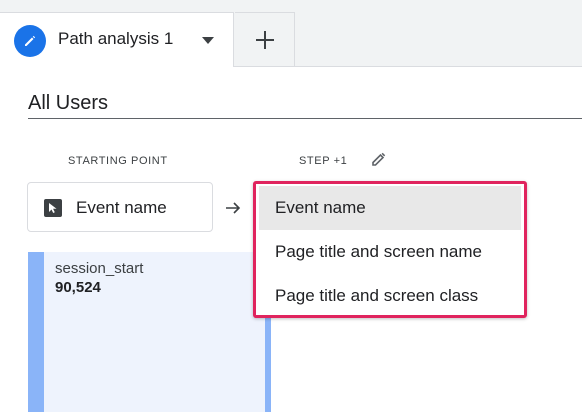  What do you see at coordinates (305, 118) in the screenshot?
I see `segment-divider` at bounding box center [305, 118].